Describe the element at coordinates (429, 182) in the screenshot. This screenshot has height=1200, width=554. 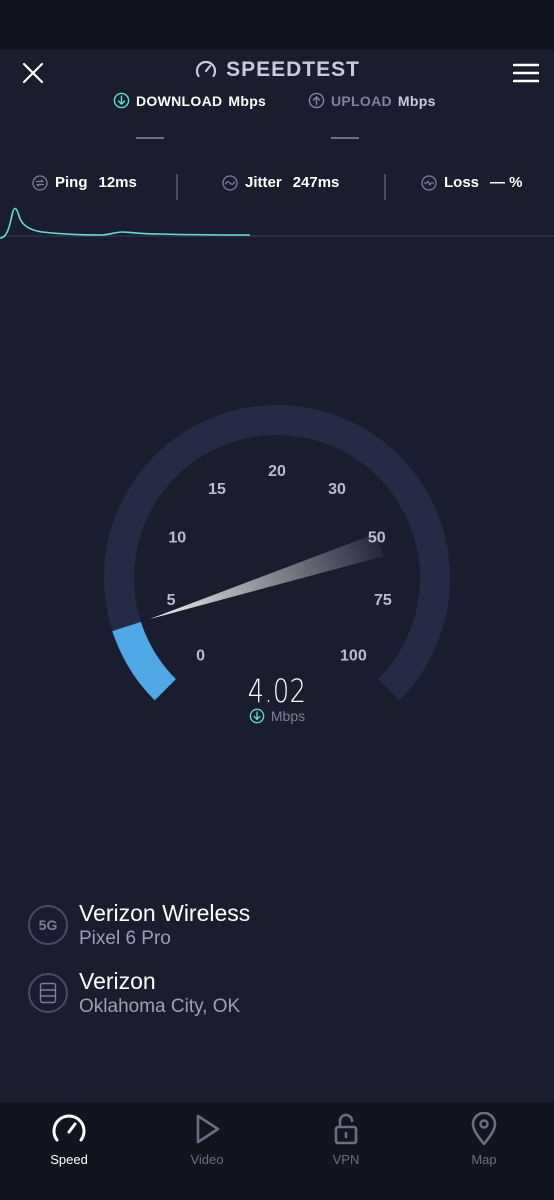
I see `packet-loss-icon` at that location.